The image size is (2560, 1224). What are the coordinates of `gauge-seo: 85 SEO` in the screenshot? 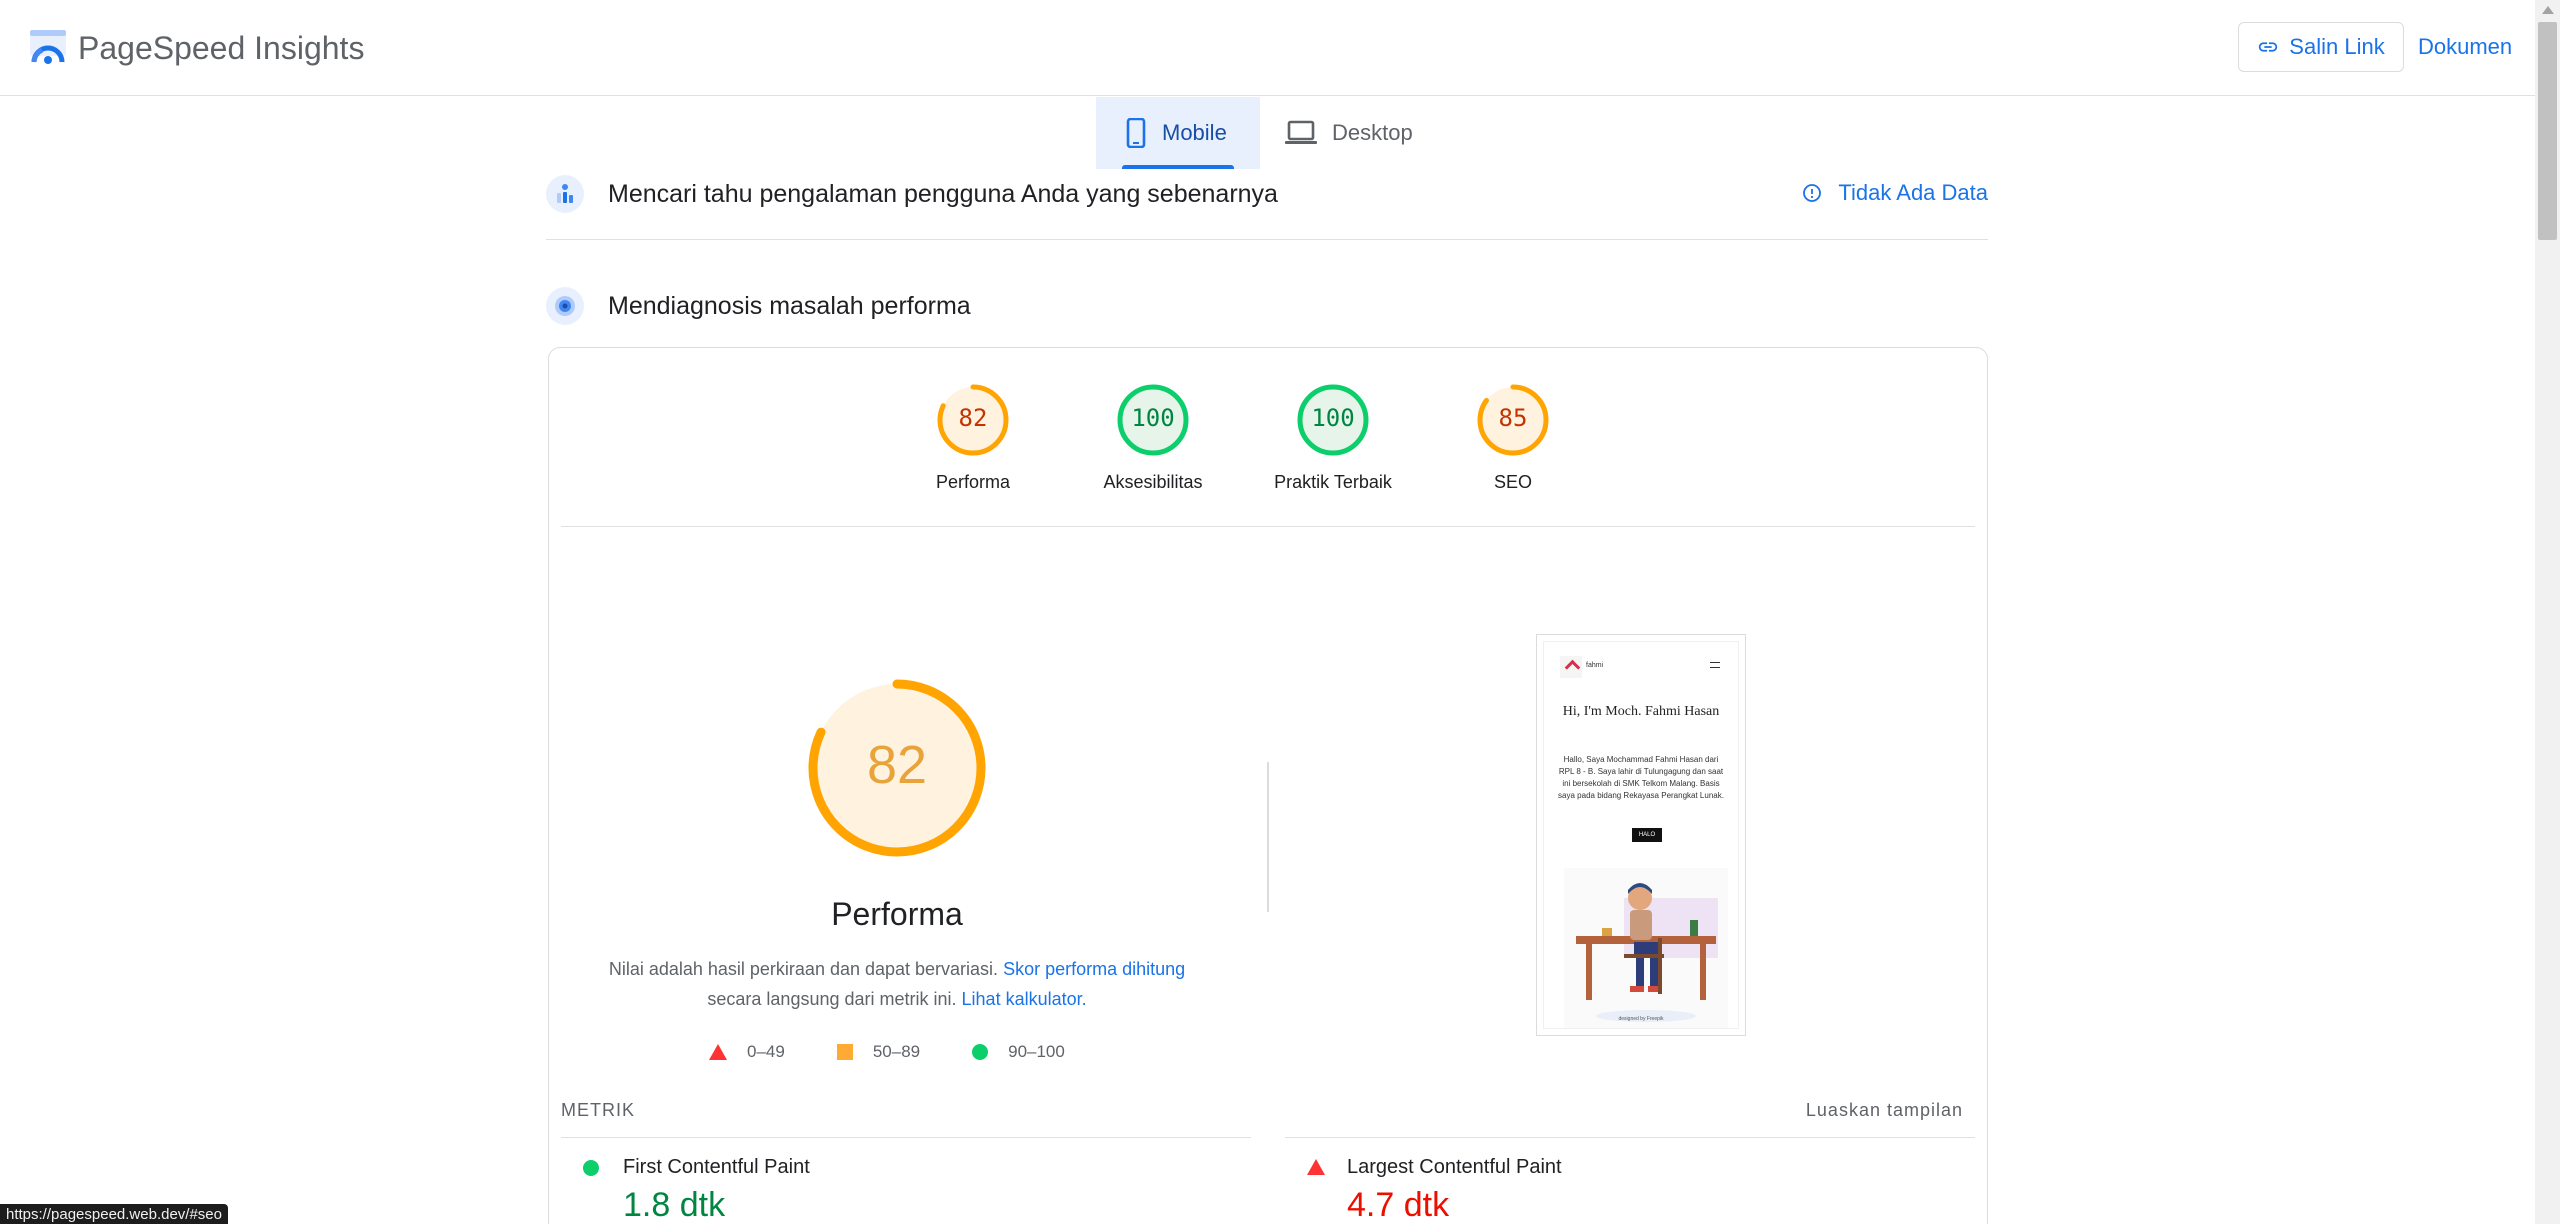 It's located at (1513, 437).